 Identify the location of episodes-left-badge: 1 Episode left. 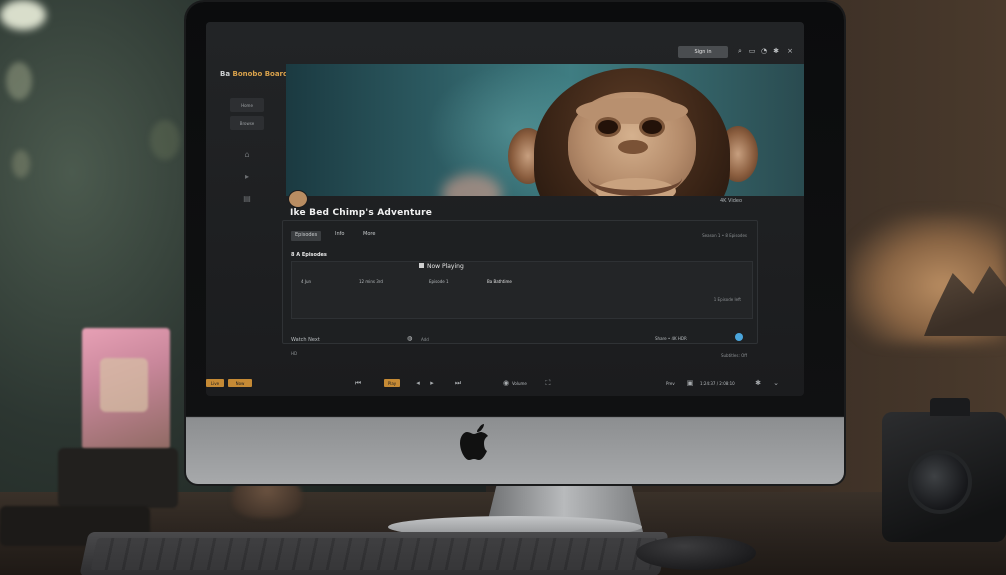
(727, 299).